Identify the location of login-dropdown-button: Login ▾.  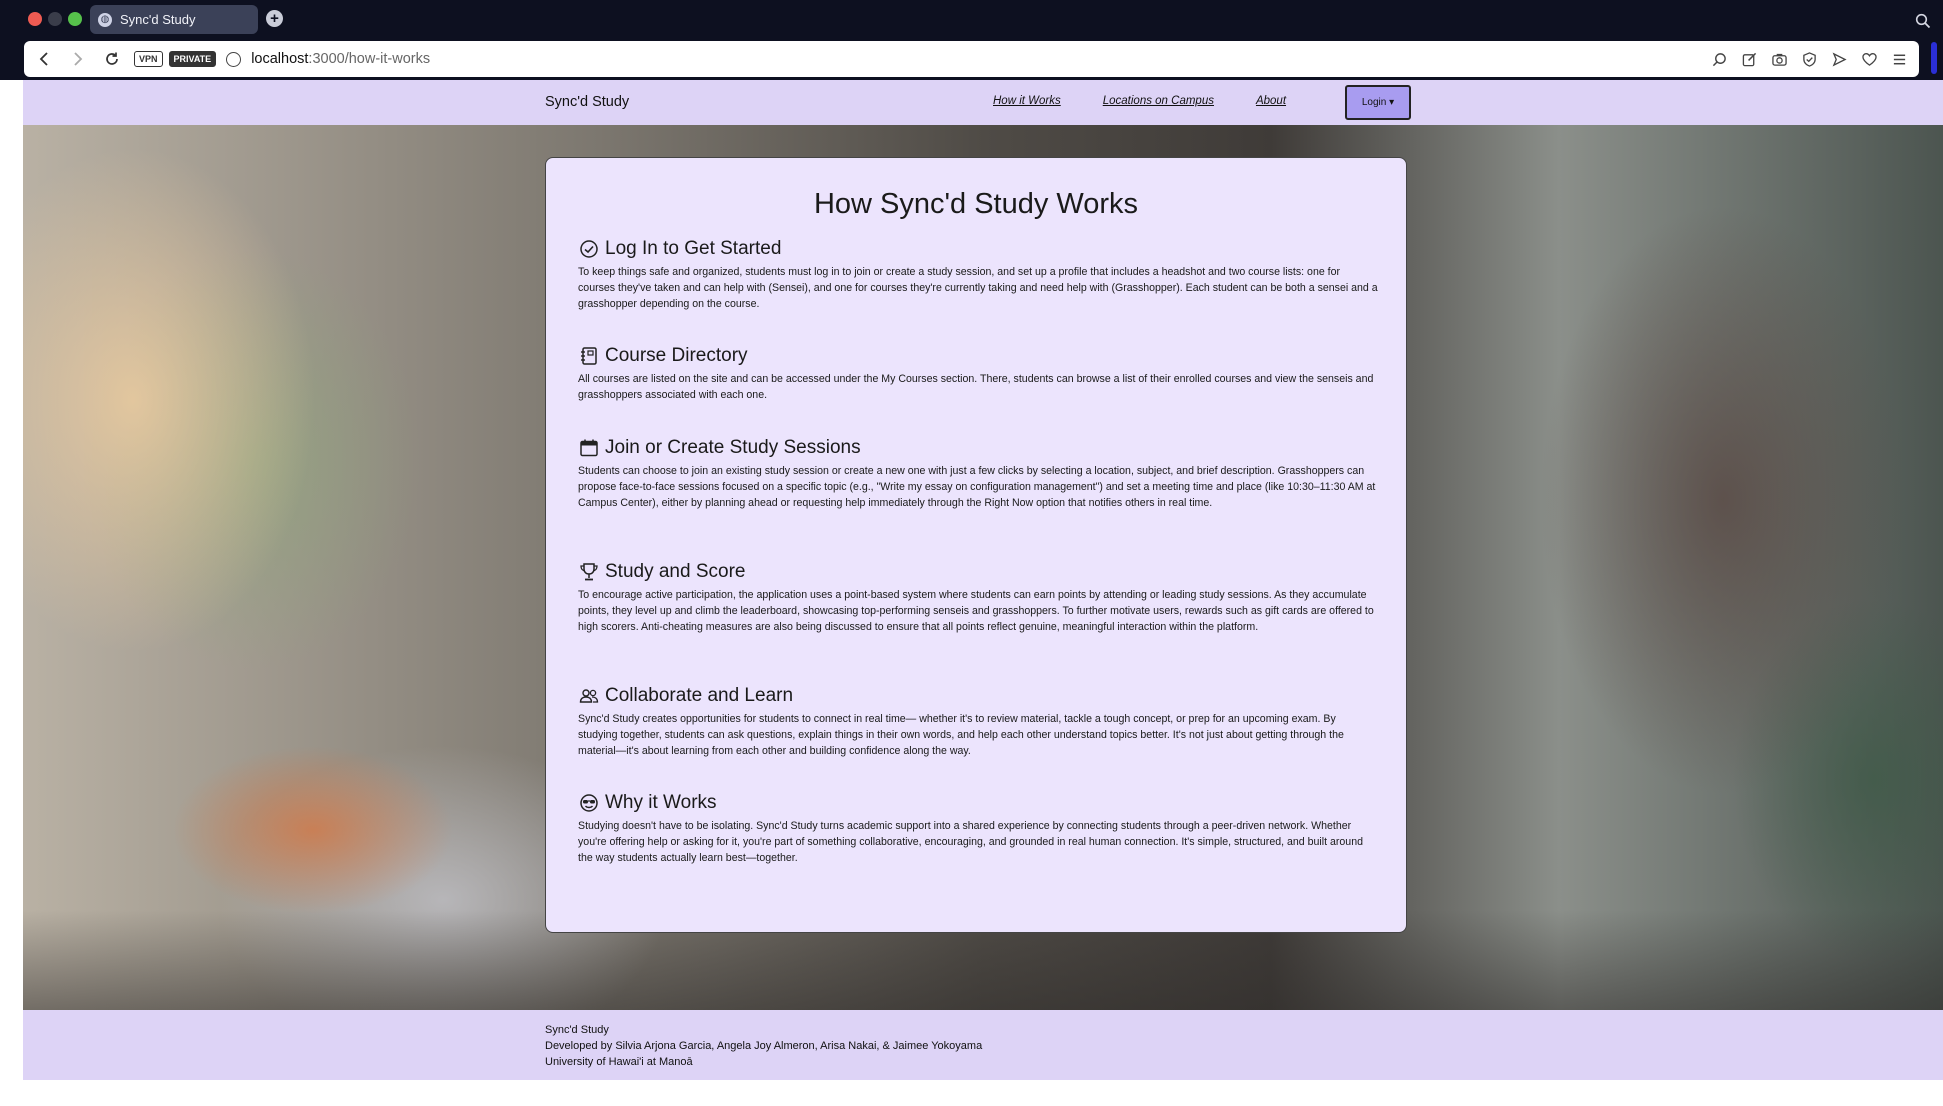
(1378, 102).